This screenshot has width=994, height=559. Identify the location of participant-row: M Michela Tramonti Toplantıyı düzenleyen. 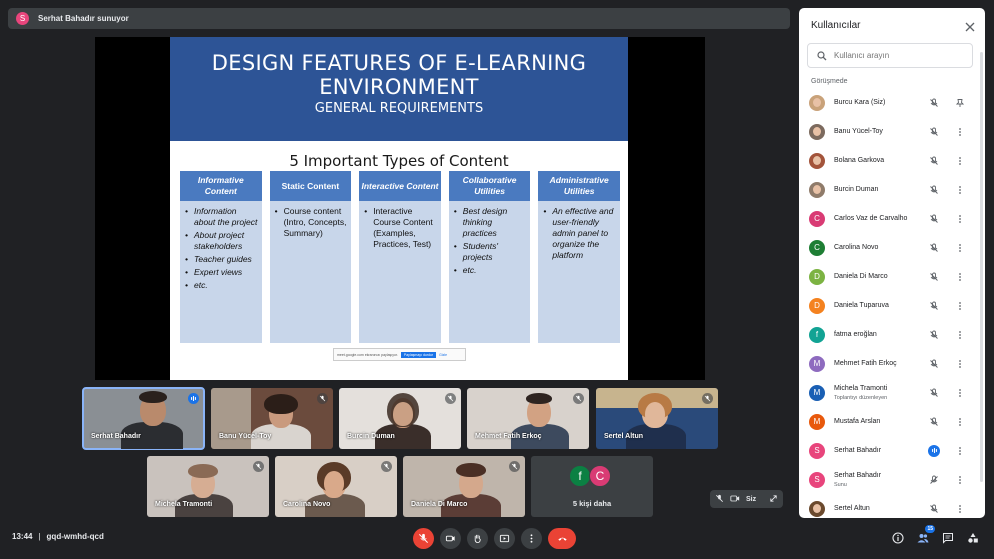
(892, 392).